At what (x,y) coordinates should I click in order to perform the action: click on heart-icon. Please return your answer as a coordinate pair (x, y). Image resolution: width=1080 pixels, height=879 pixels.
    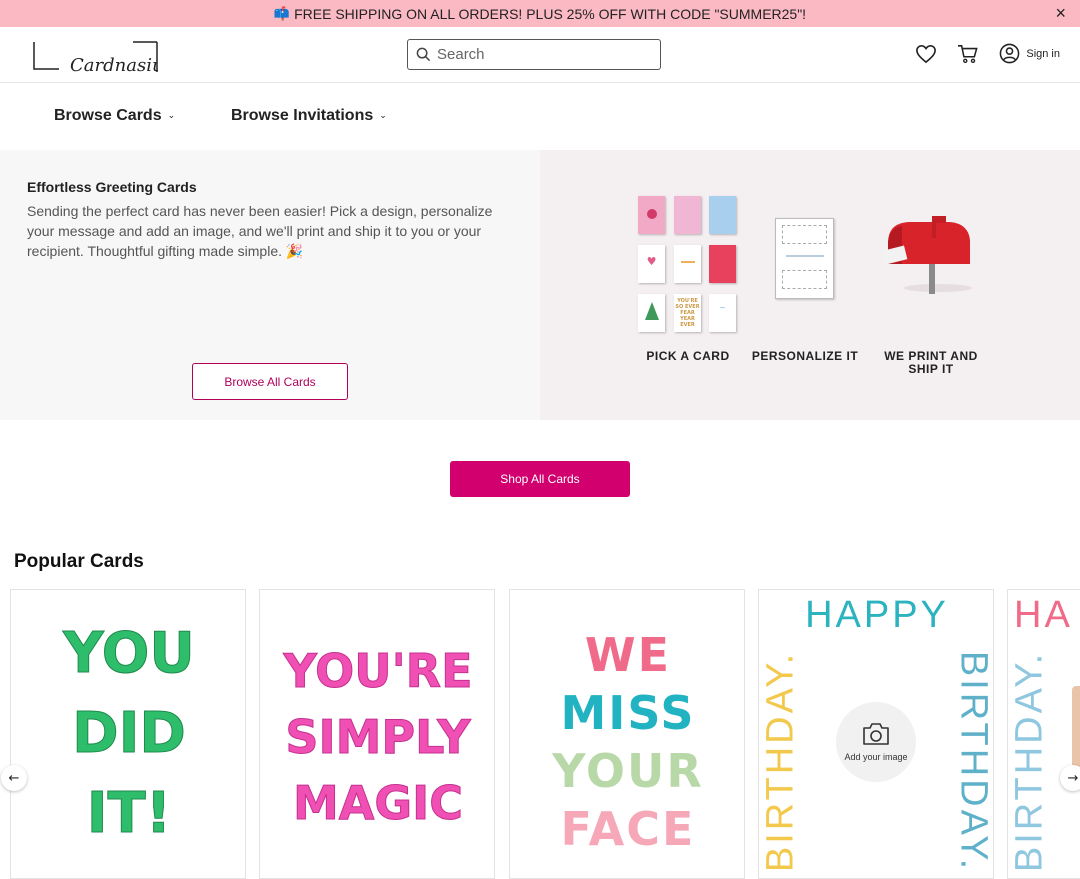
    Looking at the image, I should click on (926, 54).